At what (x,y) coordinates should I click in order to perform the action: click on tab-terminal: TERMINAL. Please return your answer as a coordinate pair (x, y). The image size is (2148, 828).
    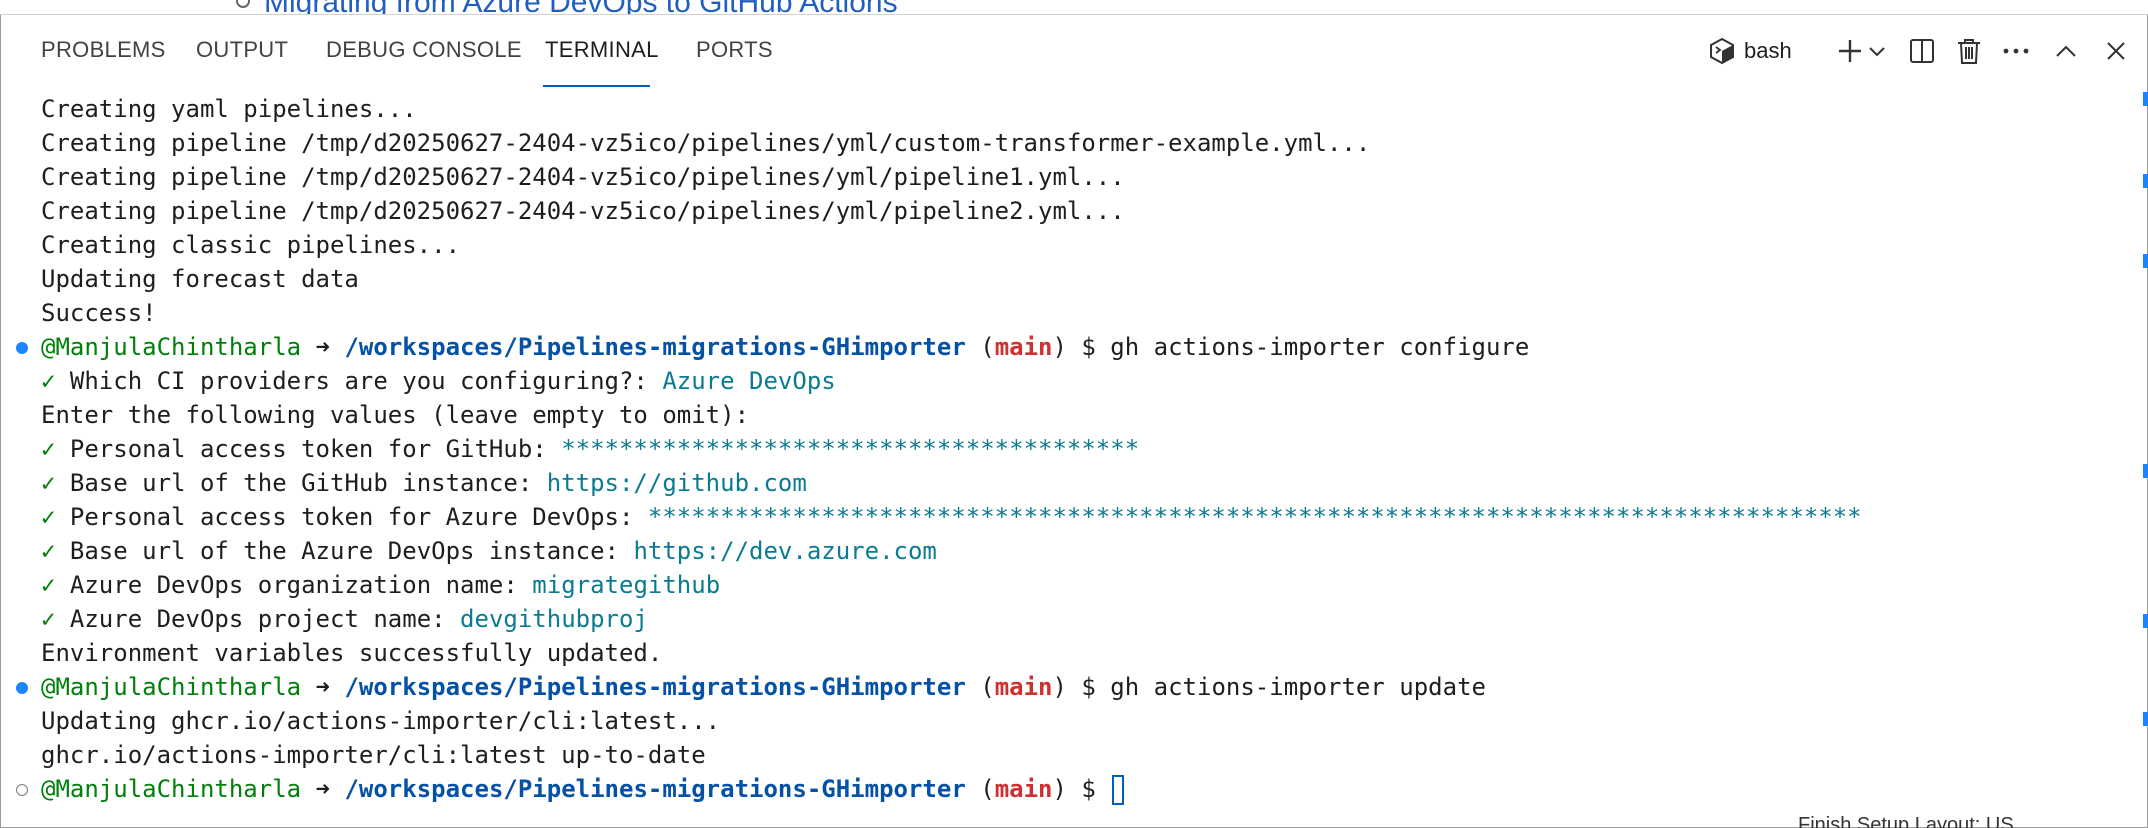
    Looking at the image, I should click on (602, 50).